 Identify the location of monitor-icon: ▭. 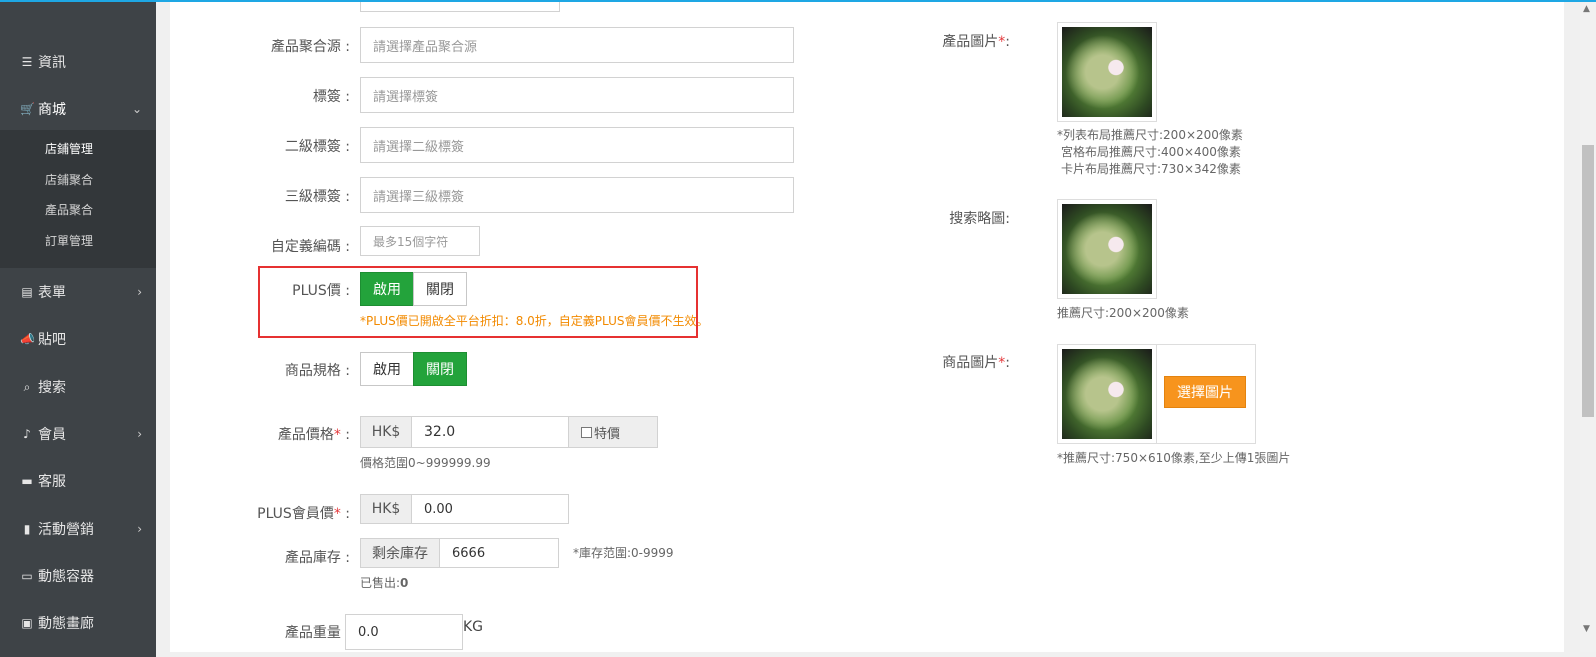
(27, 576).